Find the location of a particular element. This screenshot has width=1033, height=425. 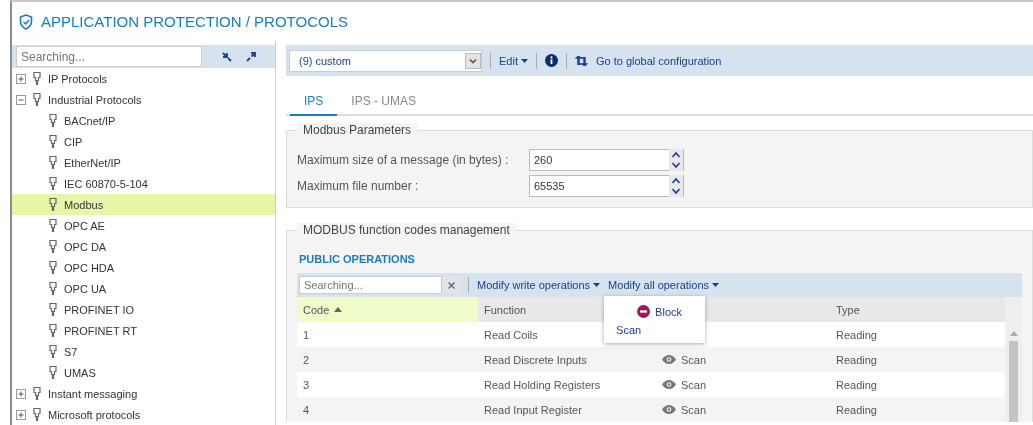

number-field: 65535 is located at coordinates (606, 186).